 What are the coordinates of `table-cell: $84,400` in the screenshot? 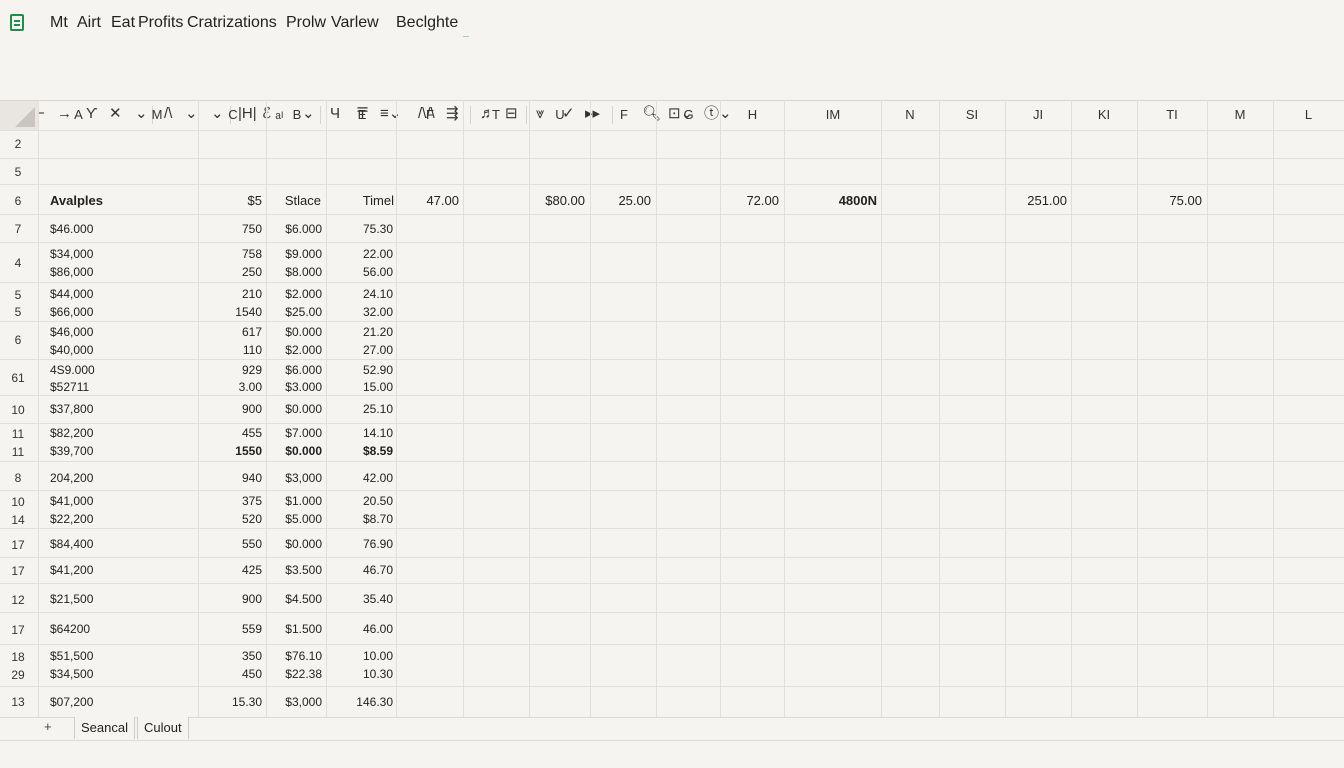 It's located at (71, 544).